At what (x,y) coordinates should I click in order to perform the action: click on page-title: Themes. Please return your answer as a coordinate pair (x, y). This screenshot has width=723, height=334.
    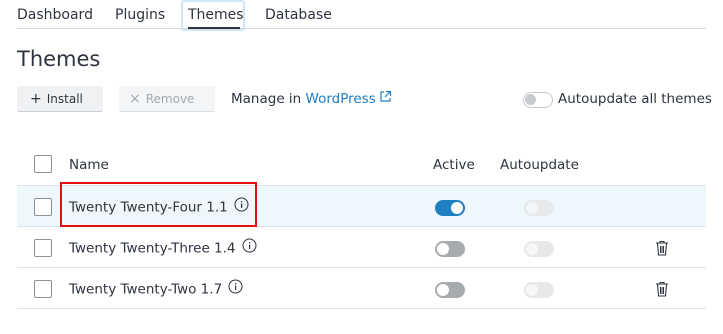
    Looking at the image, I should click on (59, 59).